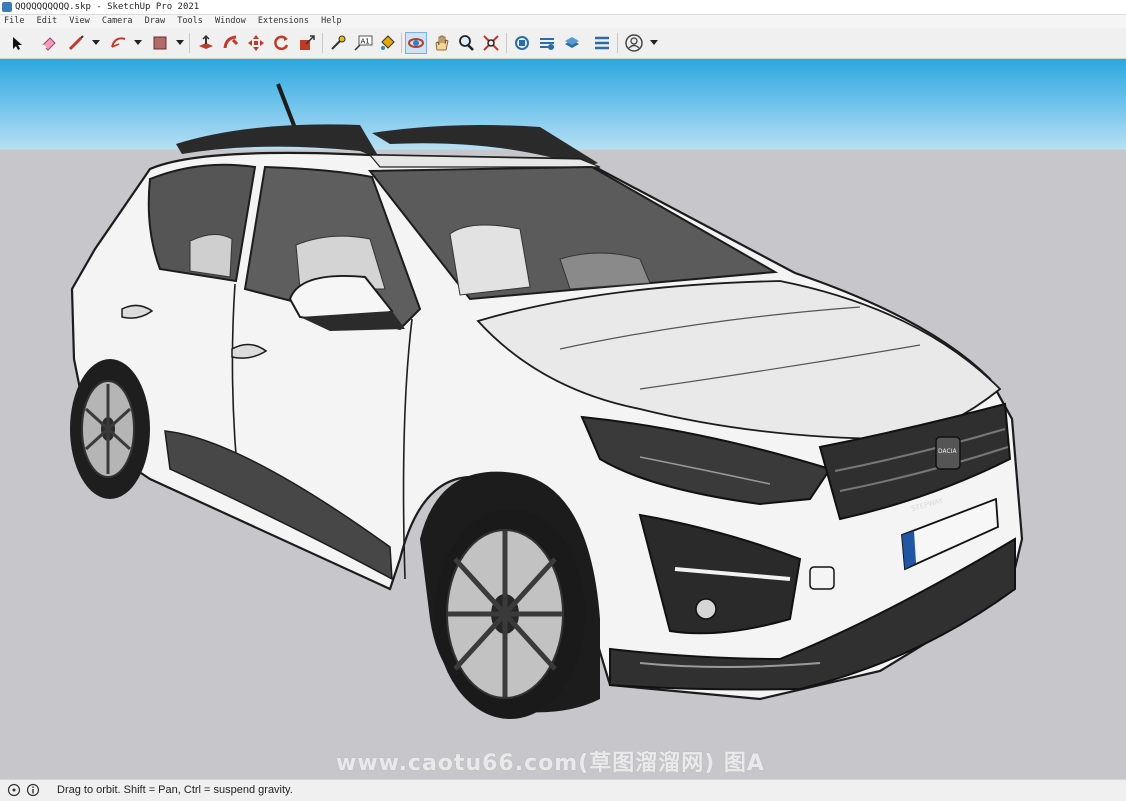  Describe the element at coordinates (572, 43) in the screenshot. I see `layout-icon` at that location.